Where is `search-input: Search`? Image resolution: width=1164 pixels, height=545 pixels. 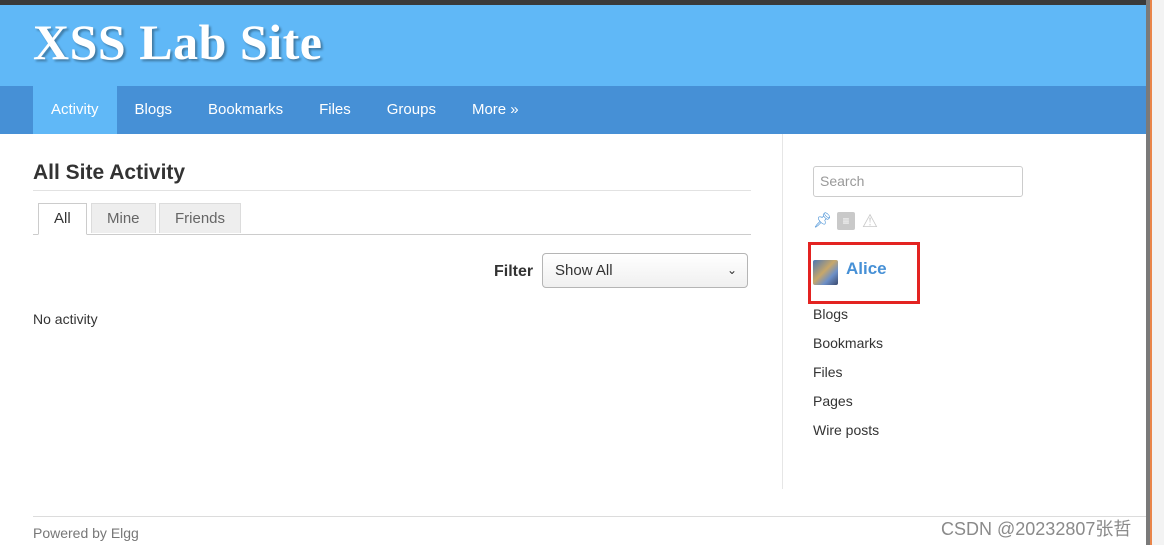
search-input: Search is located at coordinates (918, 181).